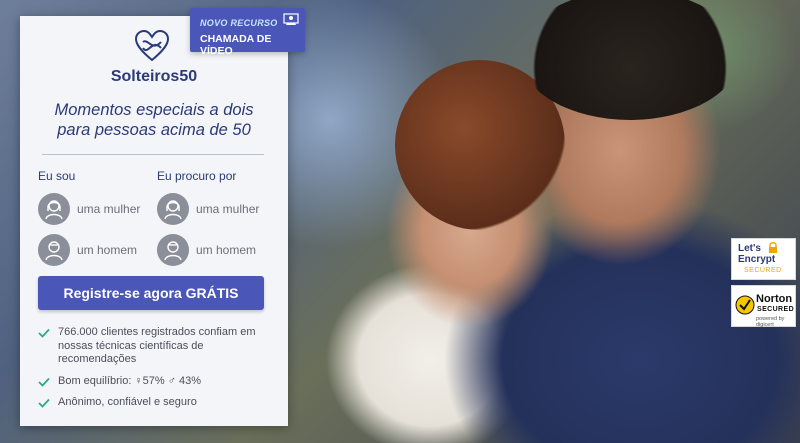 This screenshot has height=443, width=800. Describe the element at coordinates (776, 309) in the screenshot. I see `norton-secured: SECURED` at that location.